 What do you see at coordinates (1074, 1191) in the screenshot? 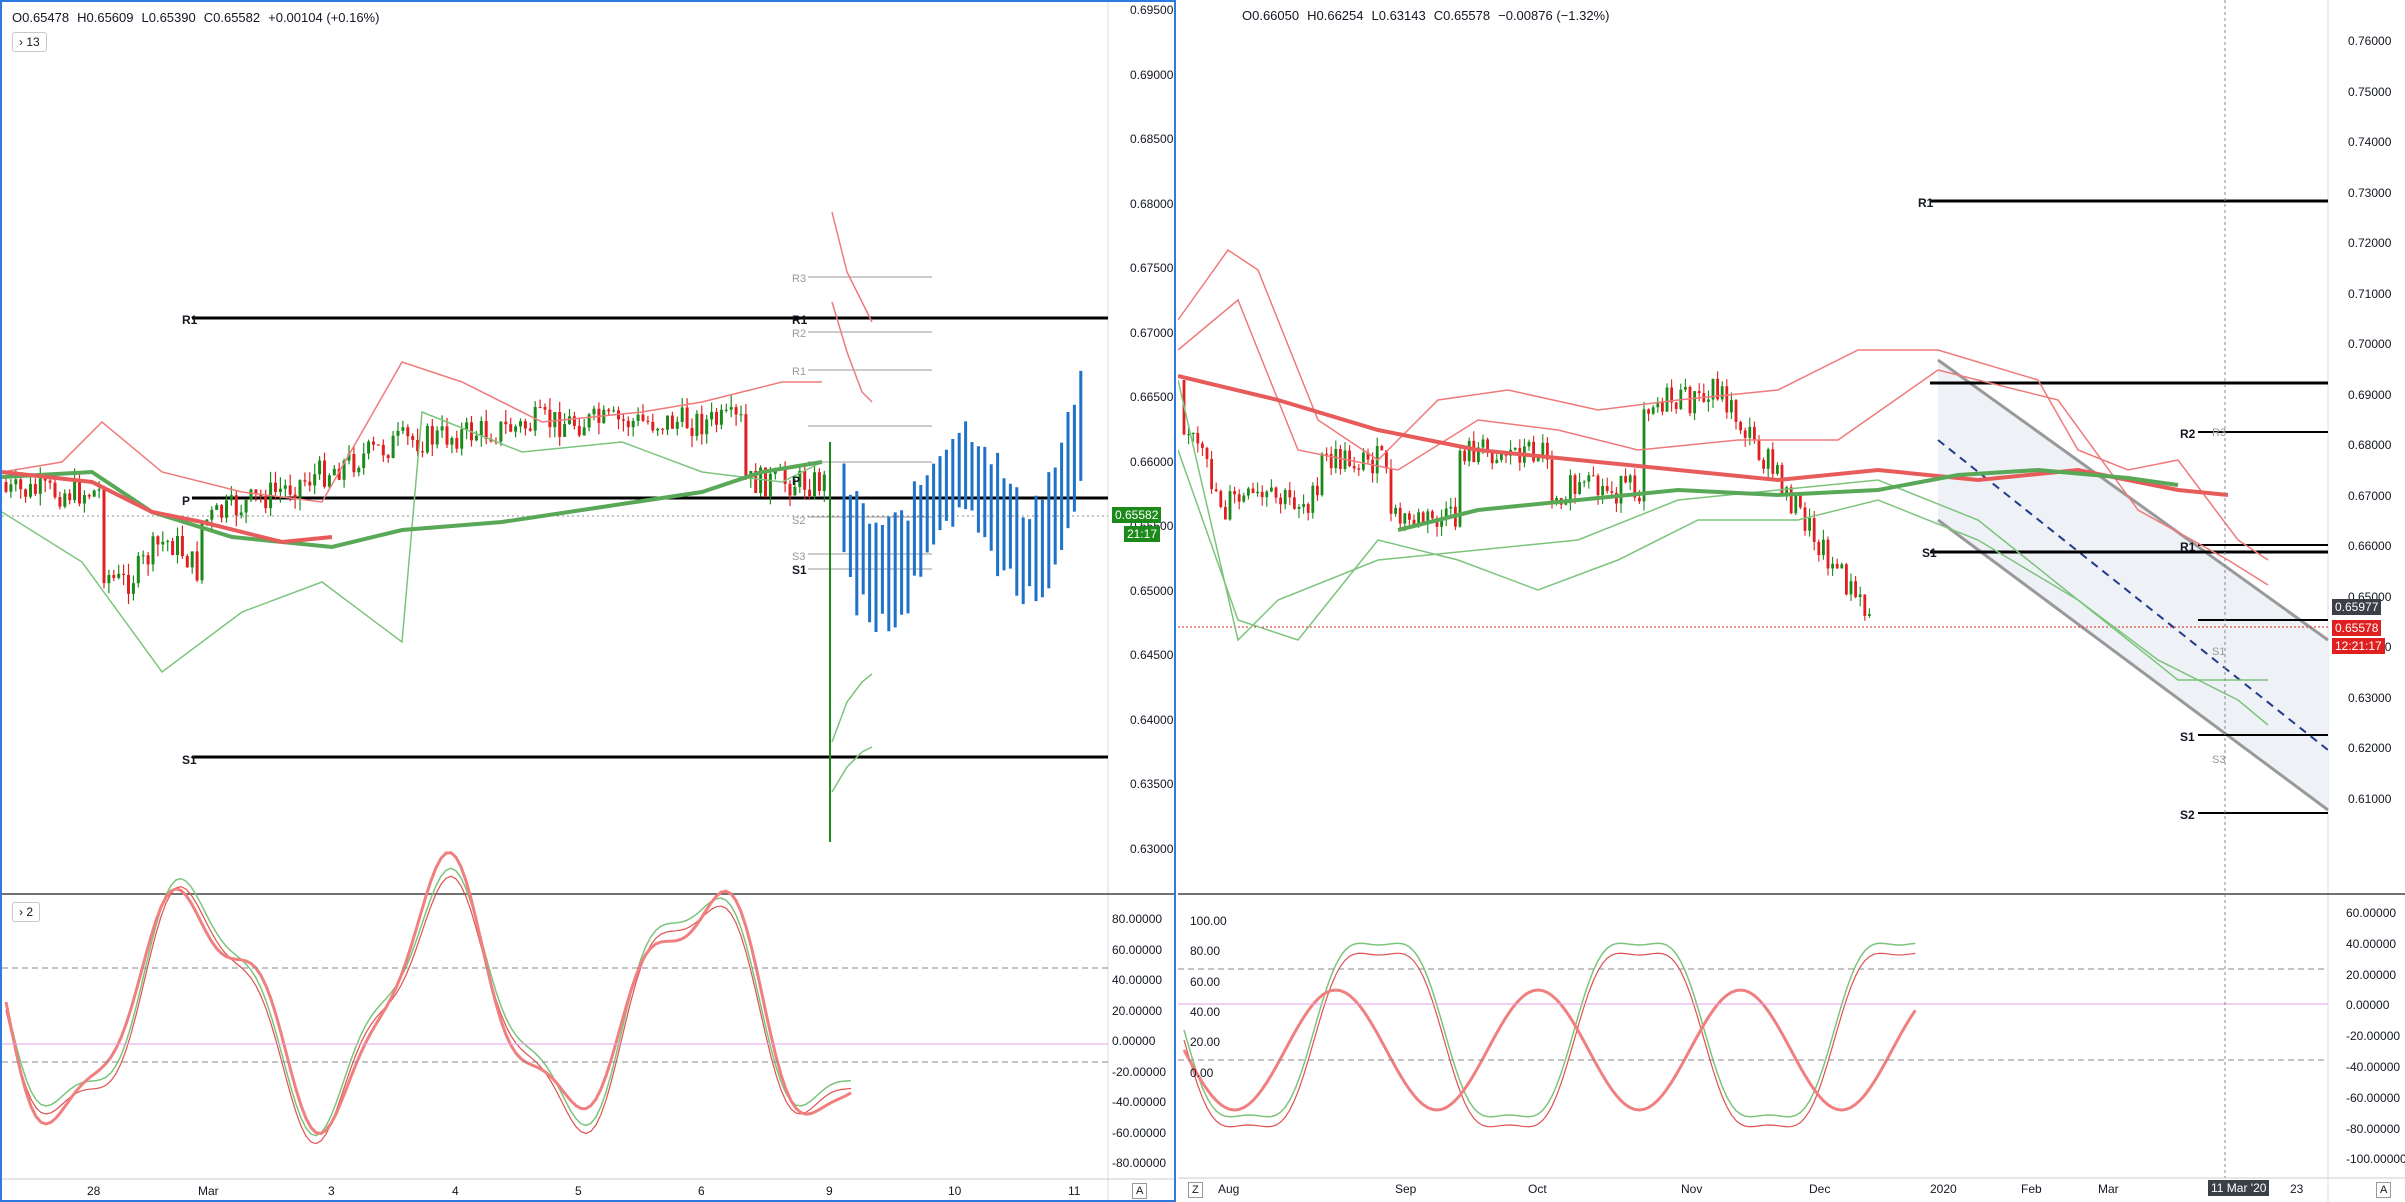
I see `left-time-tick: 11` at bounding box center [1074, 1191].